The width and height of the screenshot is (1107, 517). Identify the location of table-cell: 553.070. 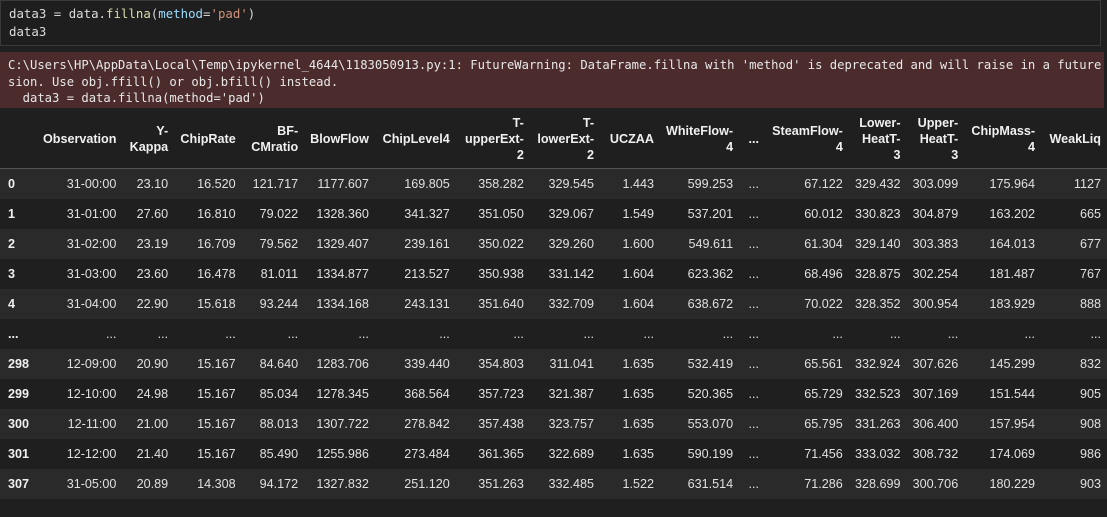
(710, 423).